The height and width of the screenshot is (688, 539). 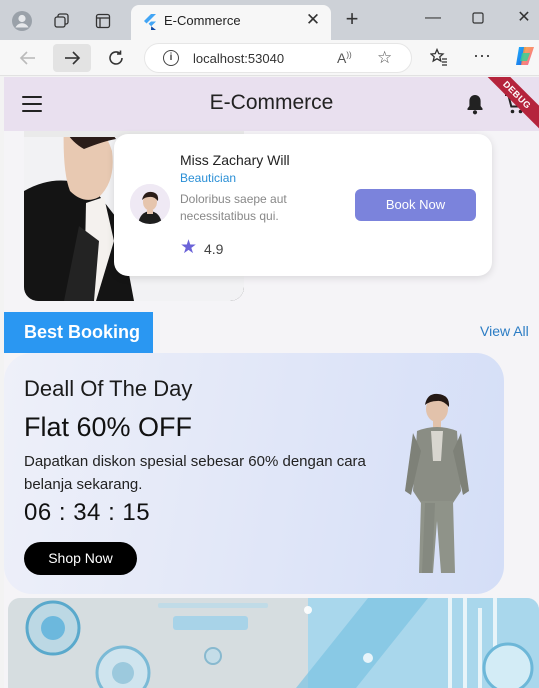 I want to click on back-icon, so click(x=28, y=58).